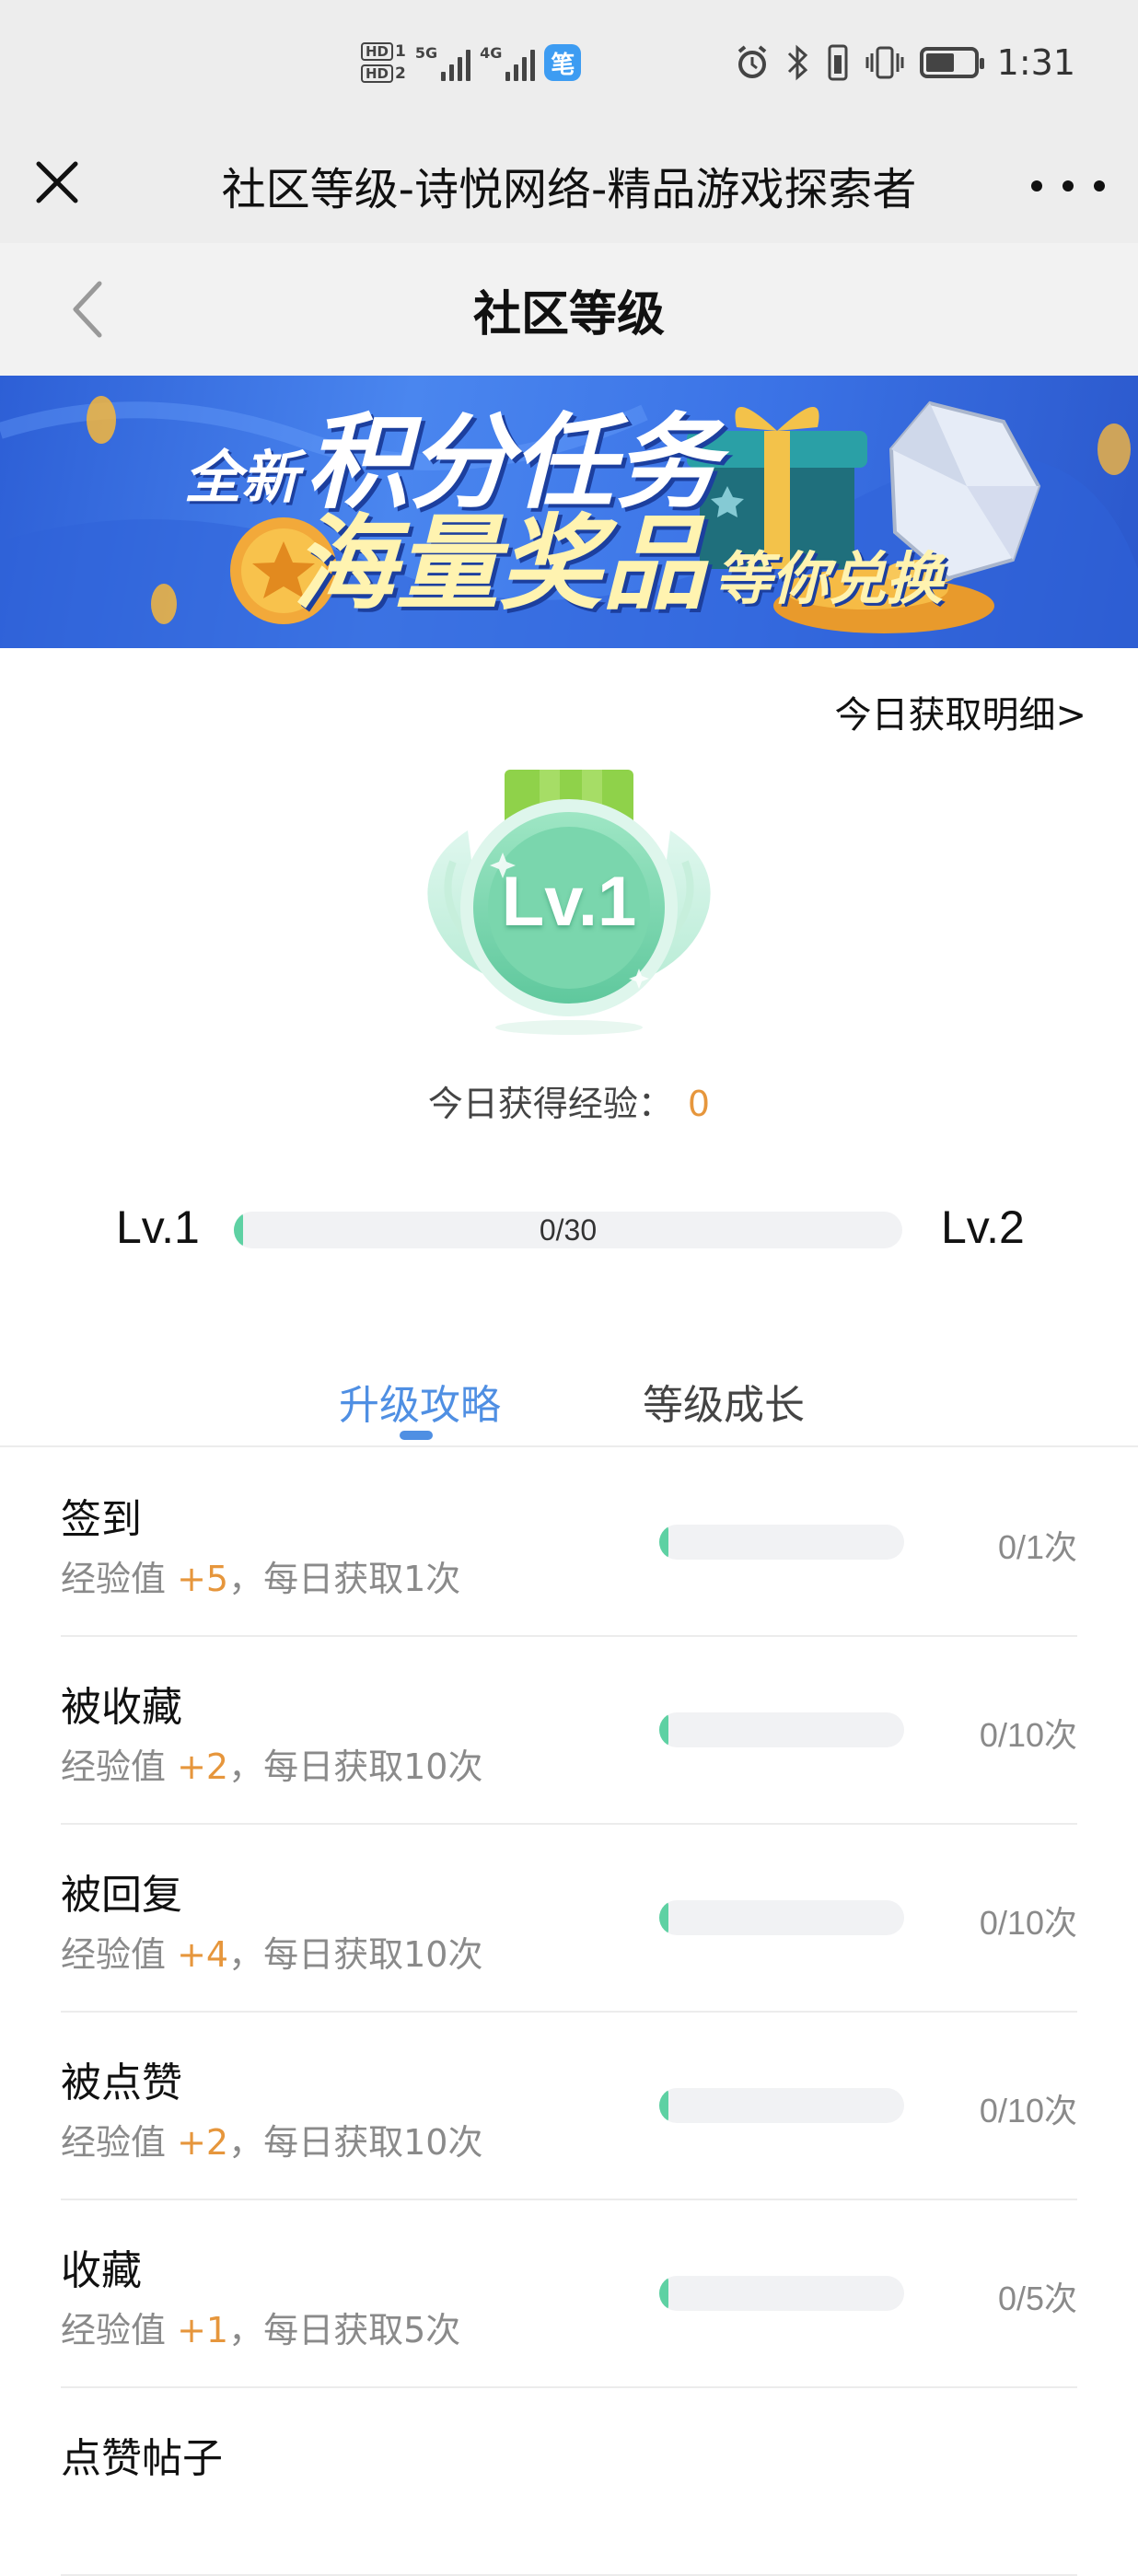 The height and width of the screenshot is (2576, 1138). What do you see at coordinates (951, 62) in the screenshot?
I see `battery-icon` at bounding box center [951, 62].